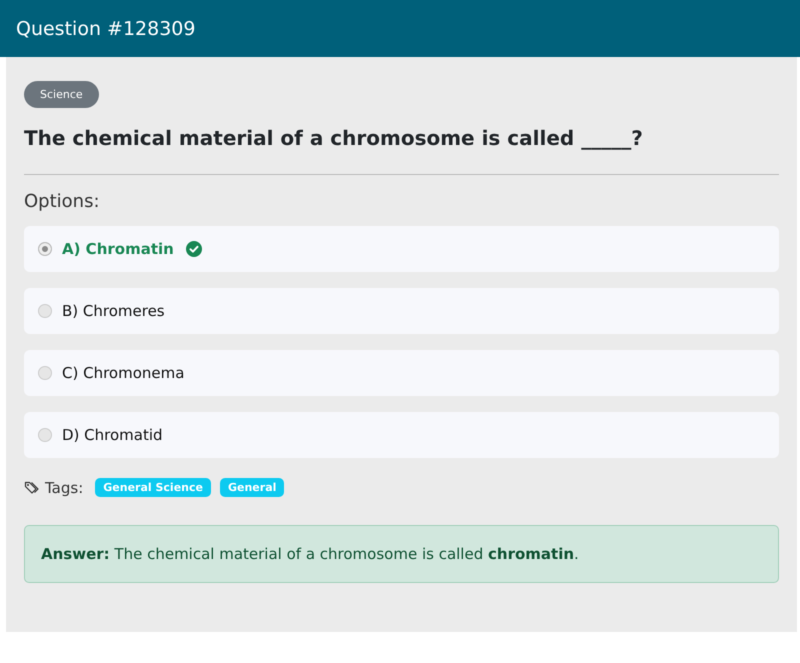  I want to click on option-label: D) Chromatid, so click(112, 435).